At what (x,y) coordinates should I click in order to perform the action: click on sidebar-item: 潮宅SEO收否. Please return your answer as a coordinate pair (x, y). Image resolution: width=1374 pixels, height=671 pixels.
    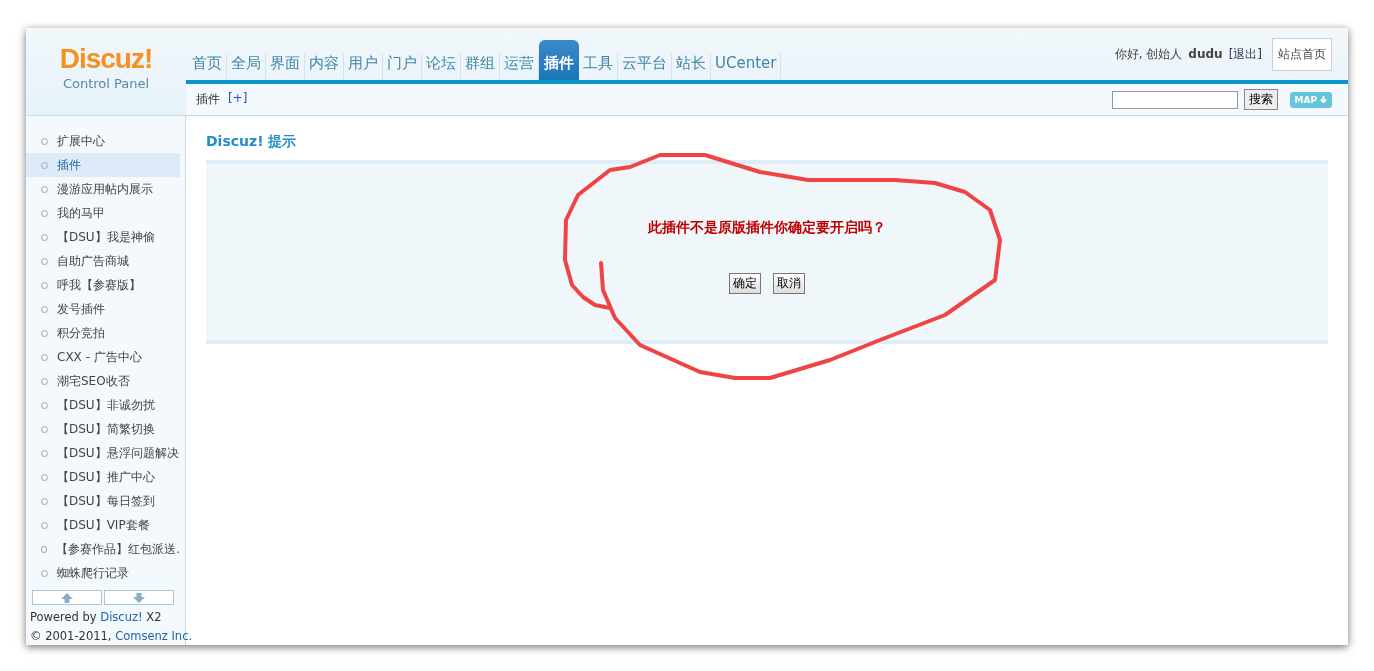
    Looking at the image, I should click on (103, 381).